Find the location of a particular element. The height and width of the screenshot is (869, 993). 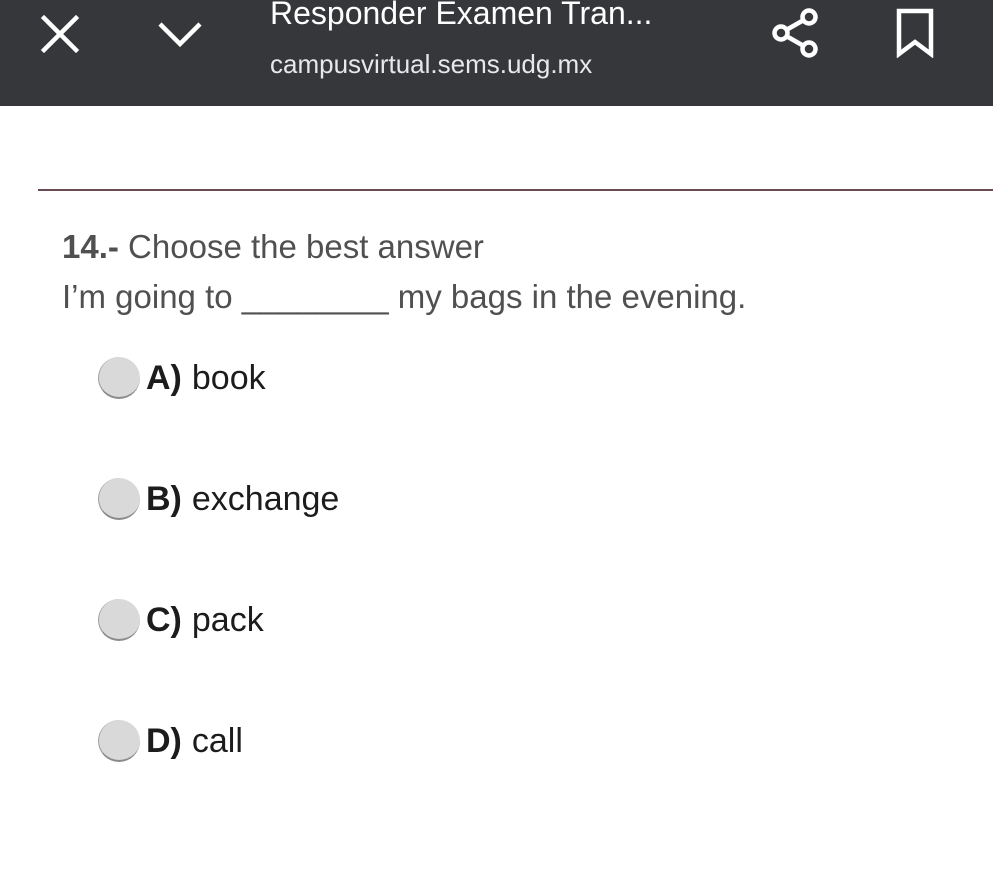

option-a: A) book is located at coordinates (182, 378).